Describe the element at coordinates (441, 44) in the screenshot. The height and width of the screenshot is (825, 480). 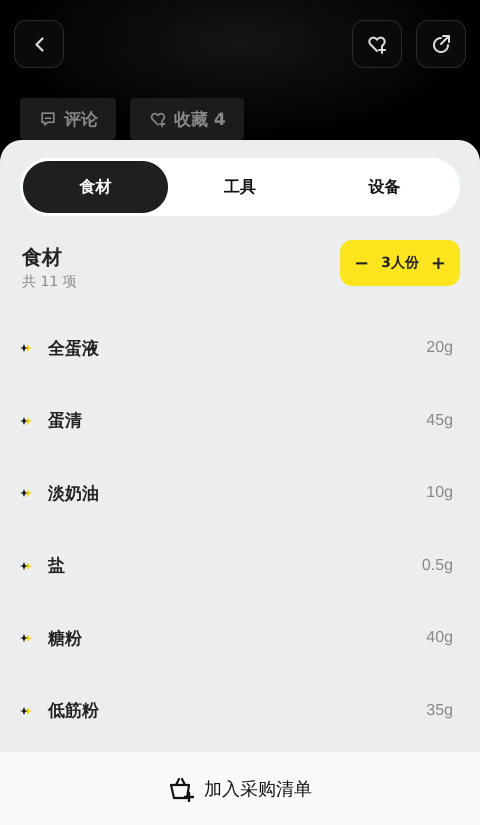
I see `share-button` at that location.